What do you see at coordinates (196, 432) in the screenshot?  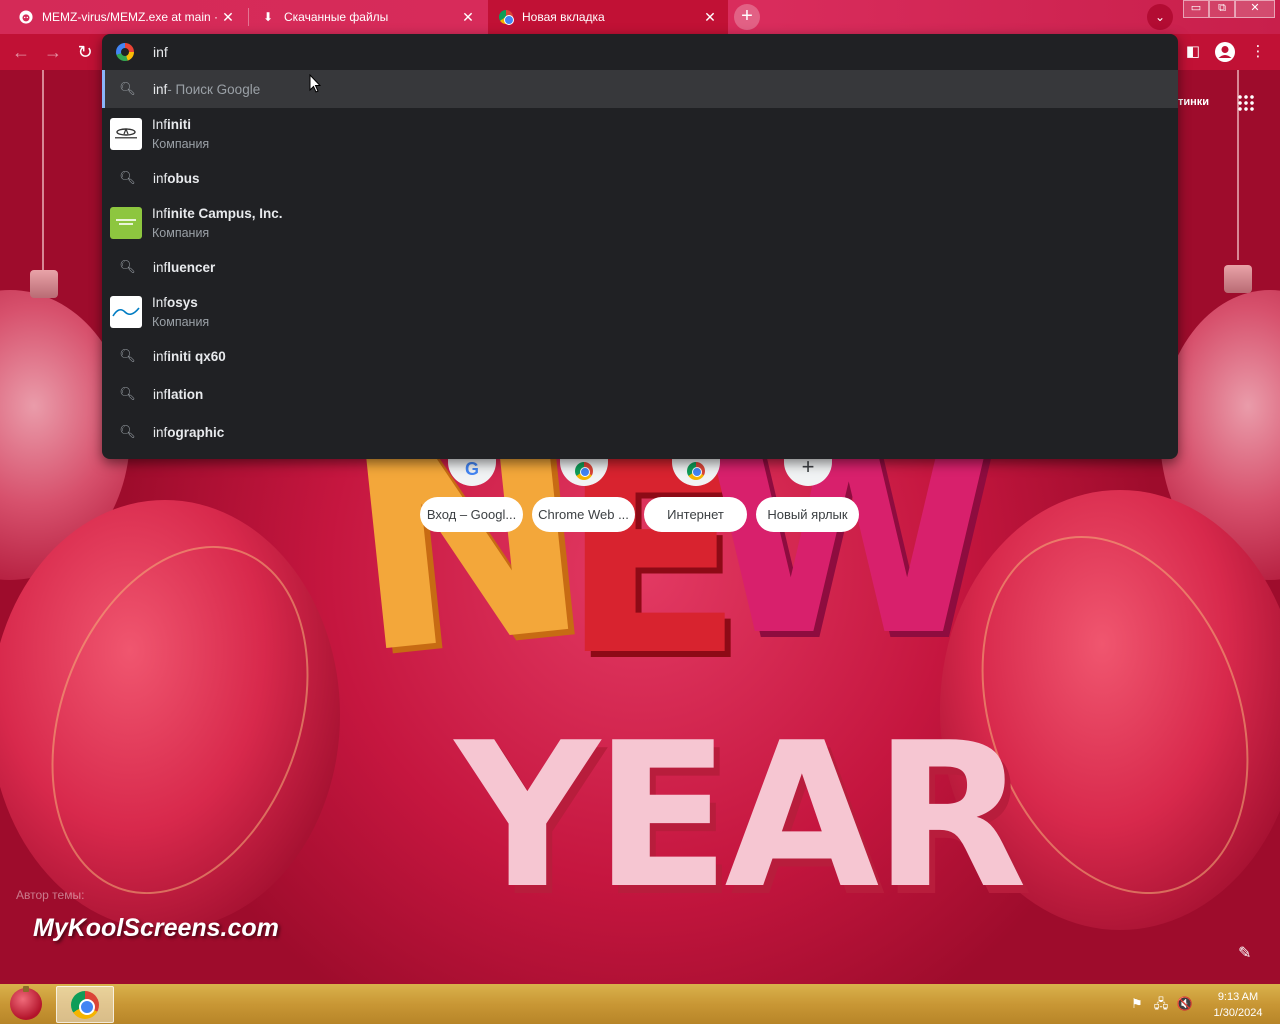 I see `suggestion-rest: ographic` at bounding box center [196, 432].